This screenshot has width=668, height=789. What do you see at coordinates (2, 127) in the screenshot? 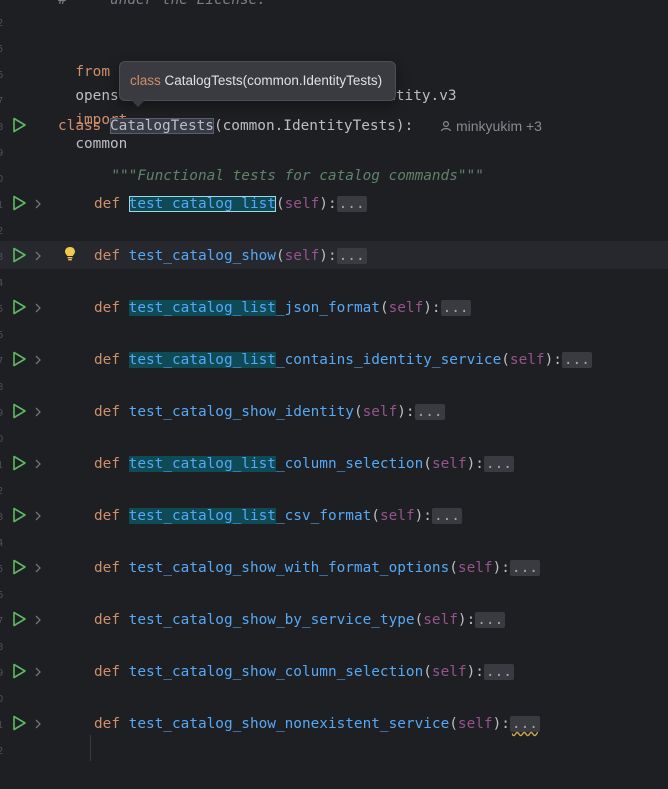
I see `line-number: 8` at bounding box center [2, 127].